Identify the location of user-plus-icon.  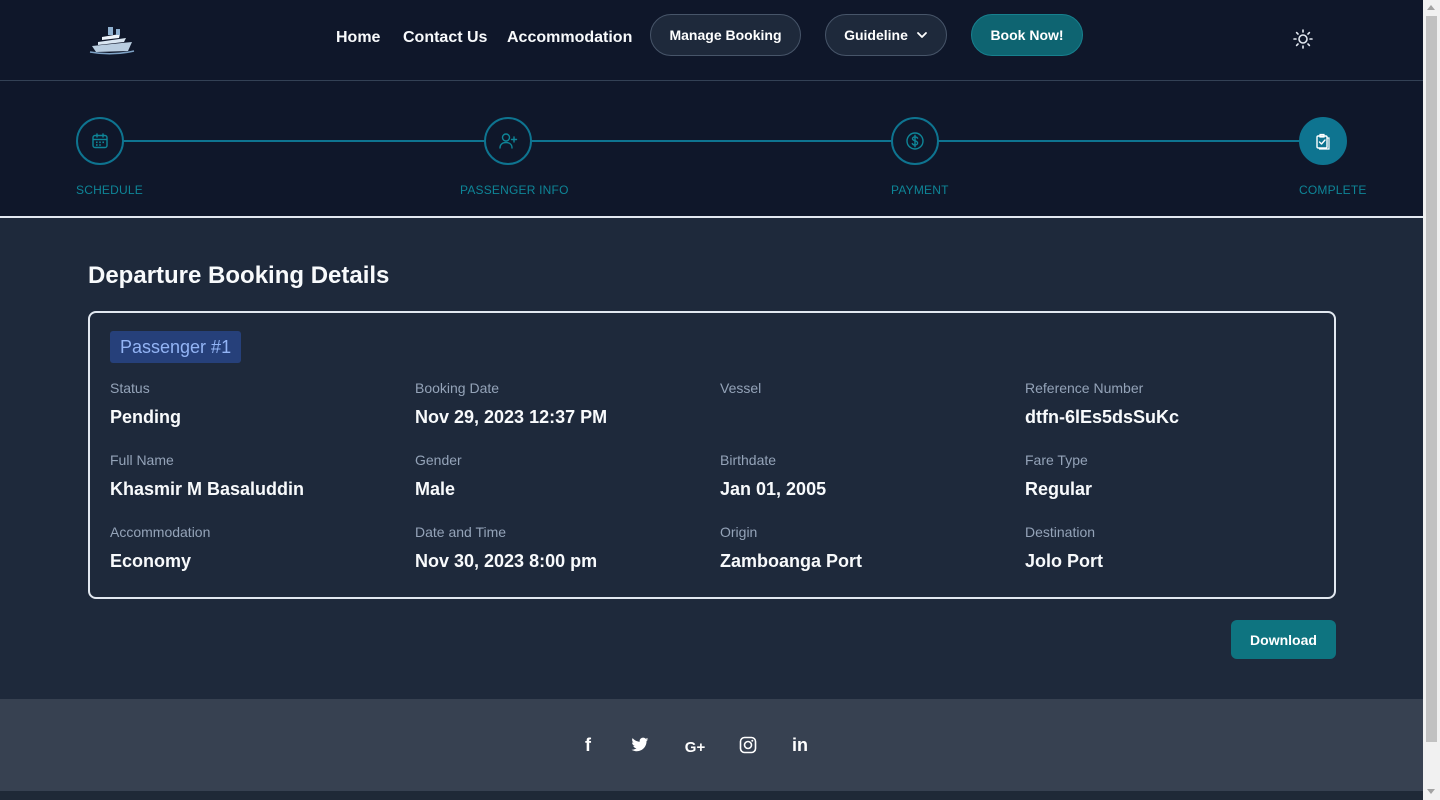
(508, 141).